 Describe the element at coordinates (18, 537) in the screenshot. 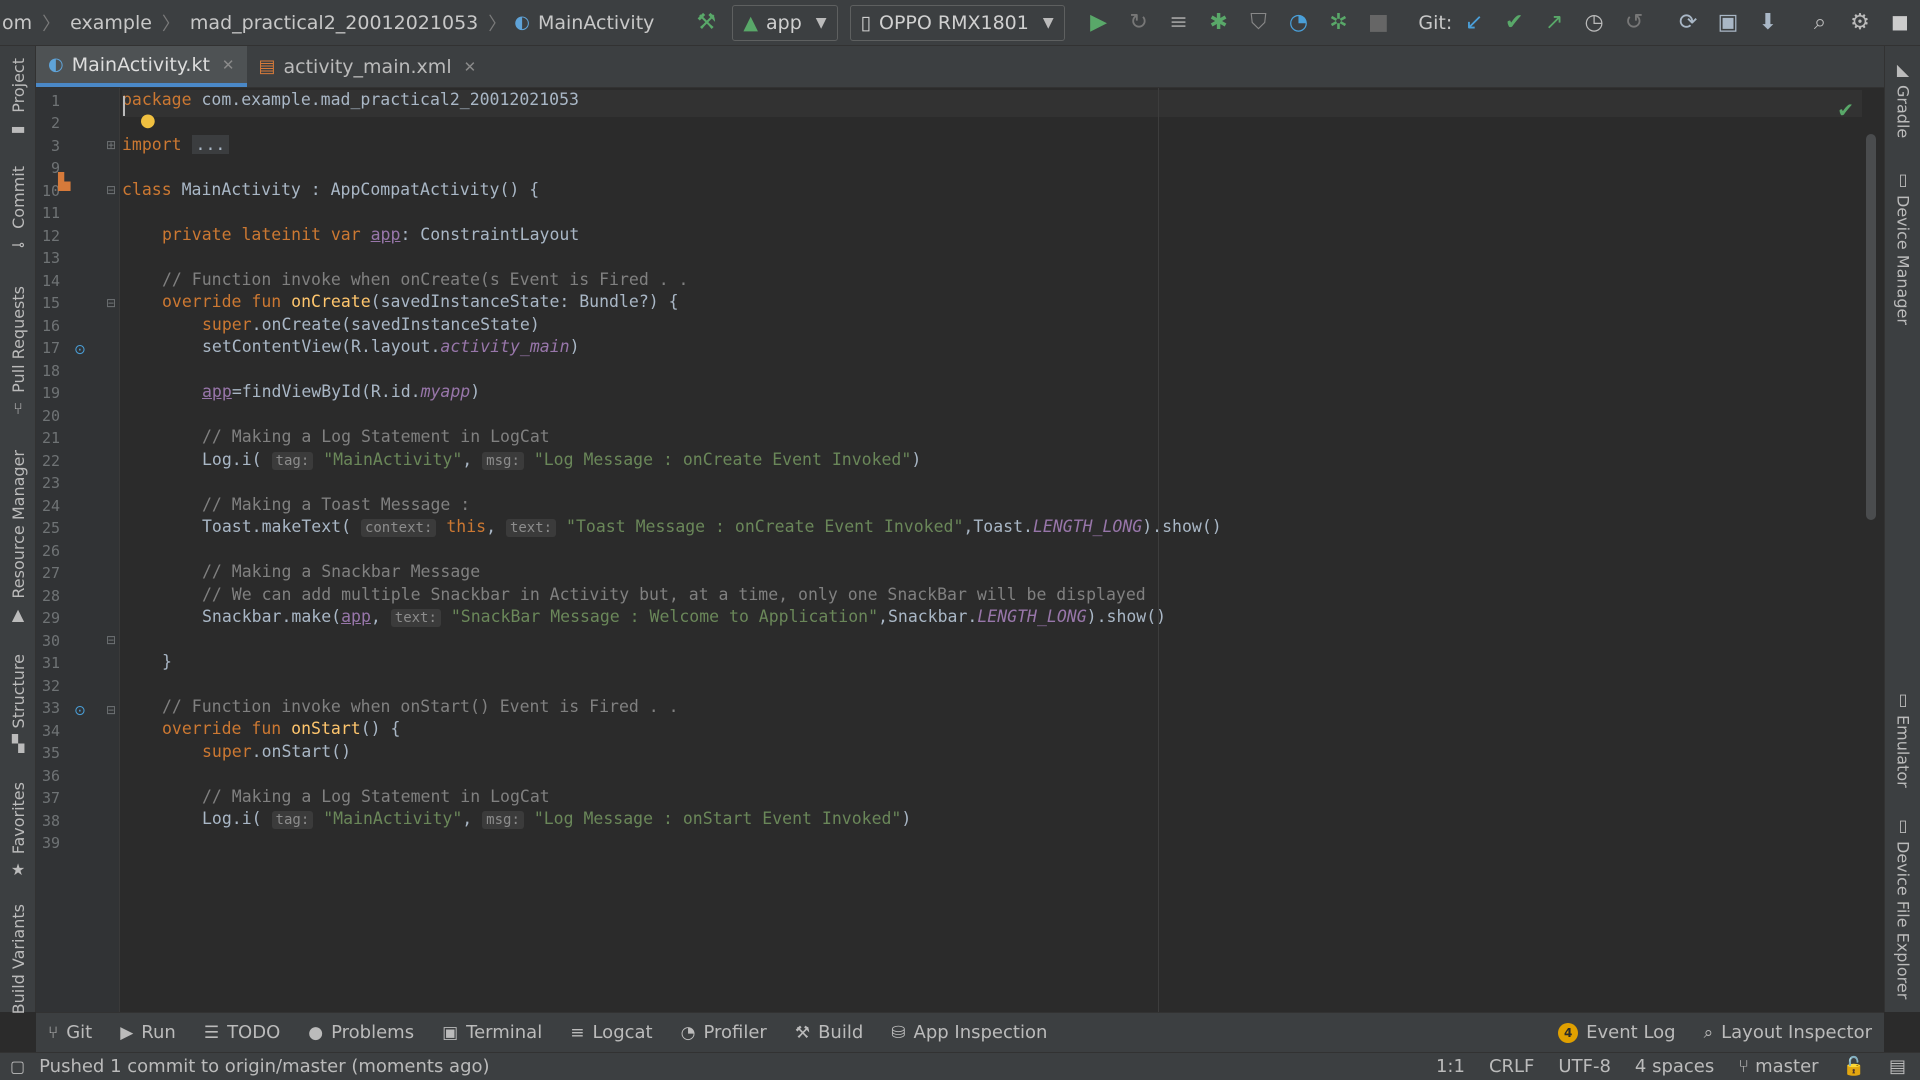

I see `tool-resource-manager: Resource Manager ▲` at that location.